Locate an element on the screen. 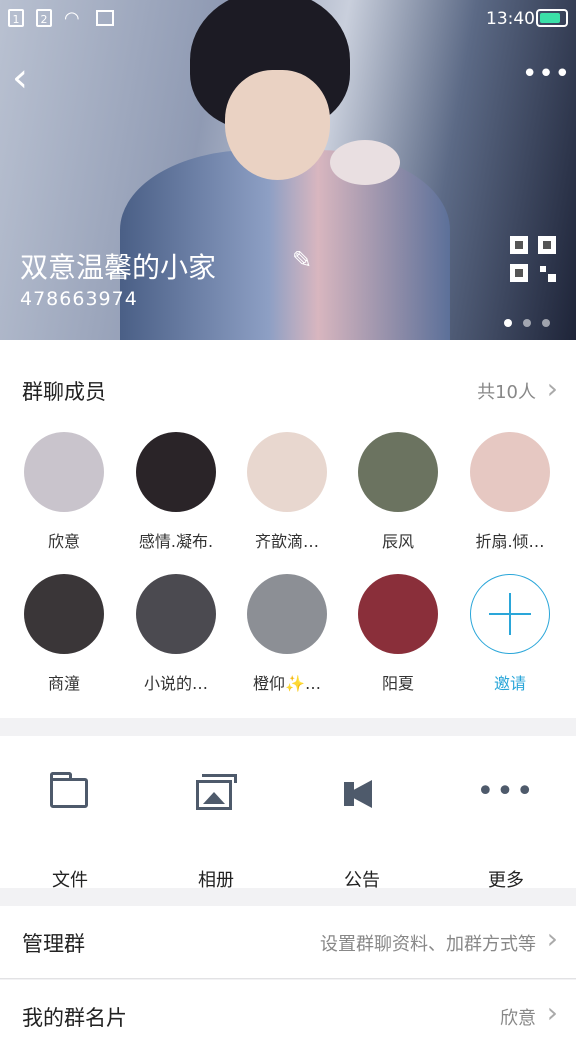 This screenshot has width=576, height=1052. group-id: 478663974 is located at coordinates (79, 299).